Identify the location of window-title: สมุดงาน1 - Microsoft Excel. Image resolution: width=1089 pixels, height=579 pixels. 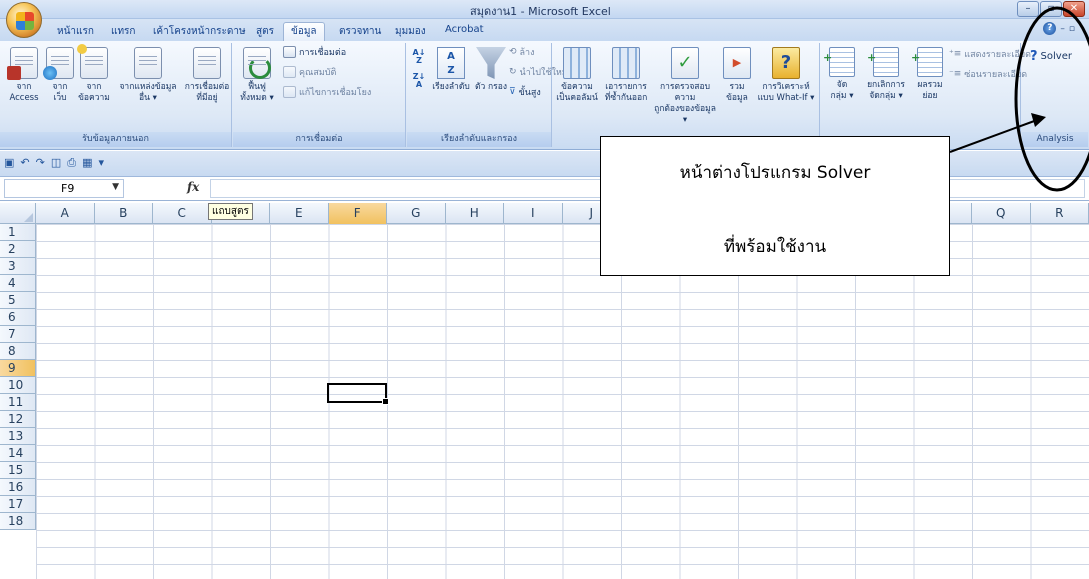
(540, 11).